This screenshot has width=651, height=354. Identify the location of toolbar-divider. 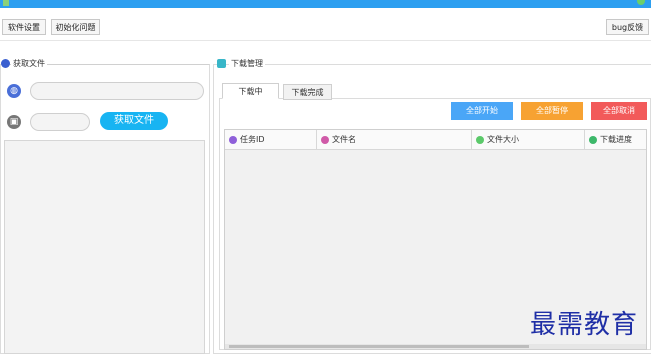
(325, 40).